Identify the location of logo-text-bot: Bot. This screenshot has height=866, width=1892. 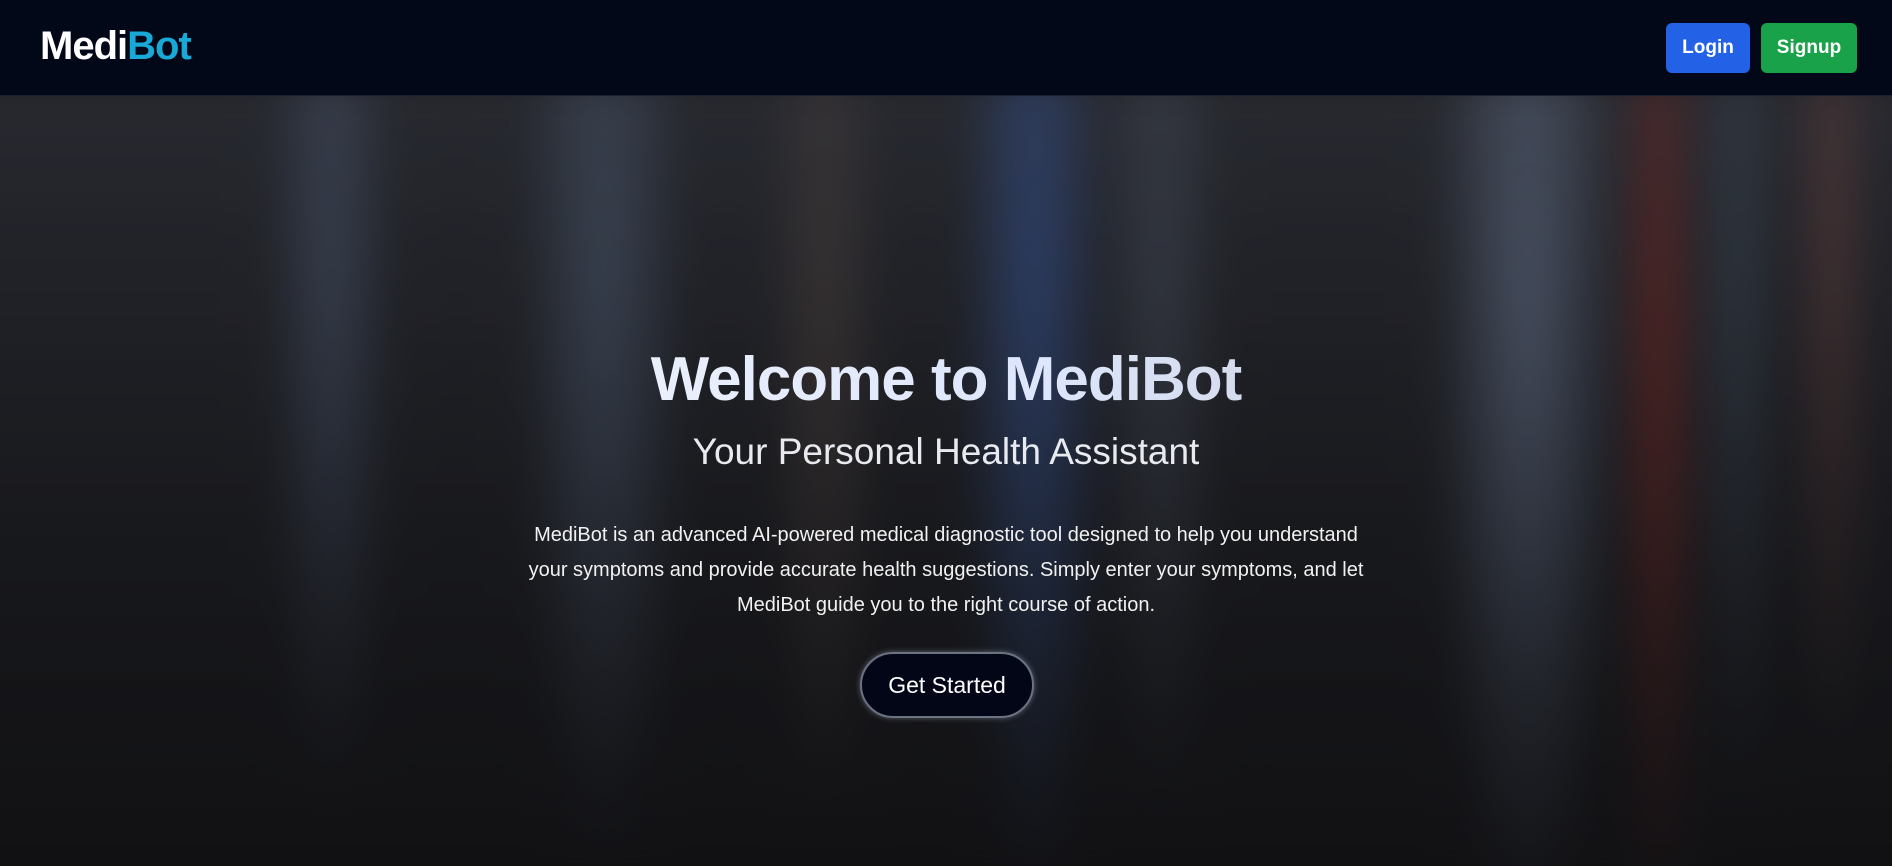
(159, 46).